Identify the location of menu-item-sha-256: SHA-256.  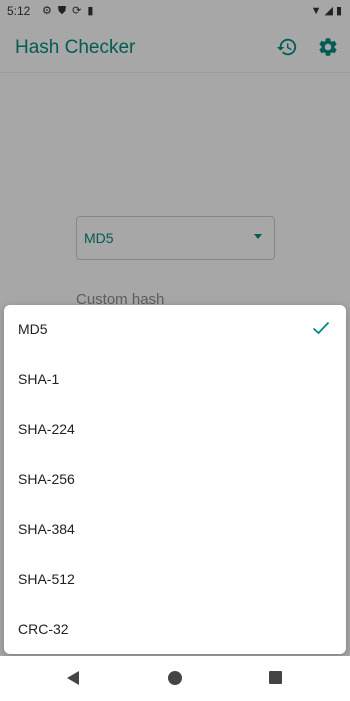
(175, 480).